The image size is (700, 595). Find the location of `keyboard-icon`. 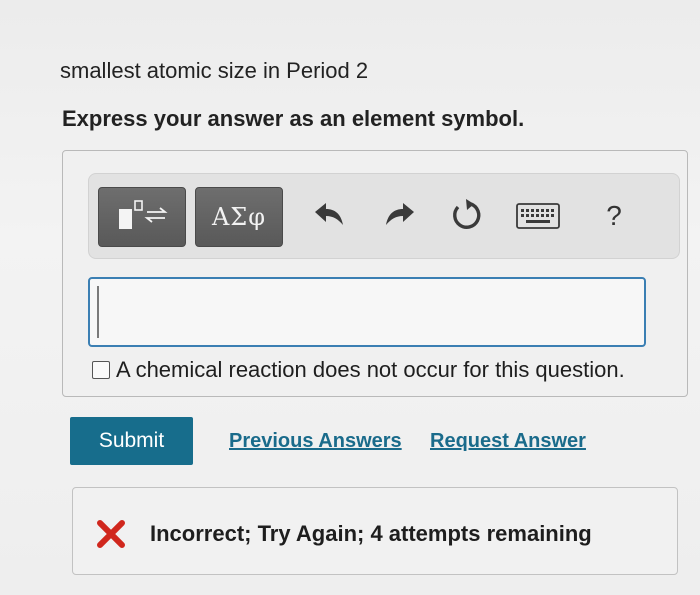

keyboard-icon is located at coordinates (538, 216).